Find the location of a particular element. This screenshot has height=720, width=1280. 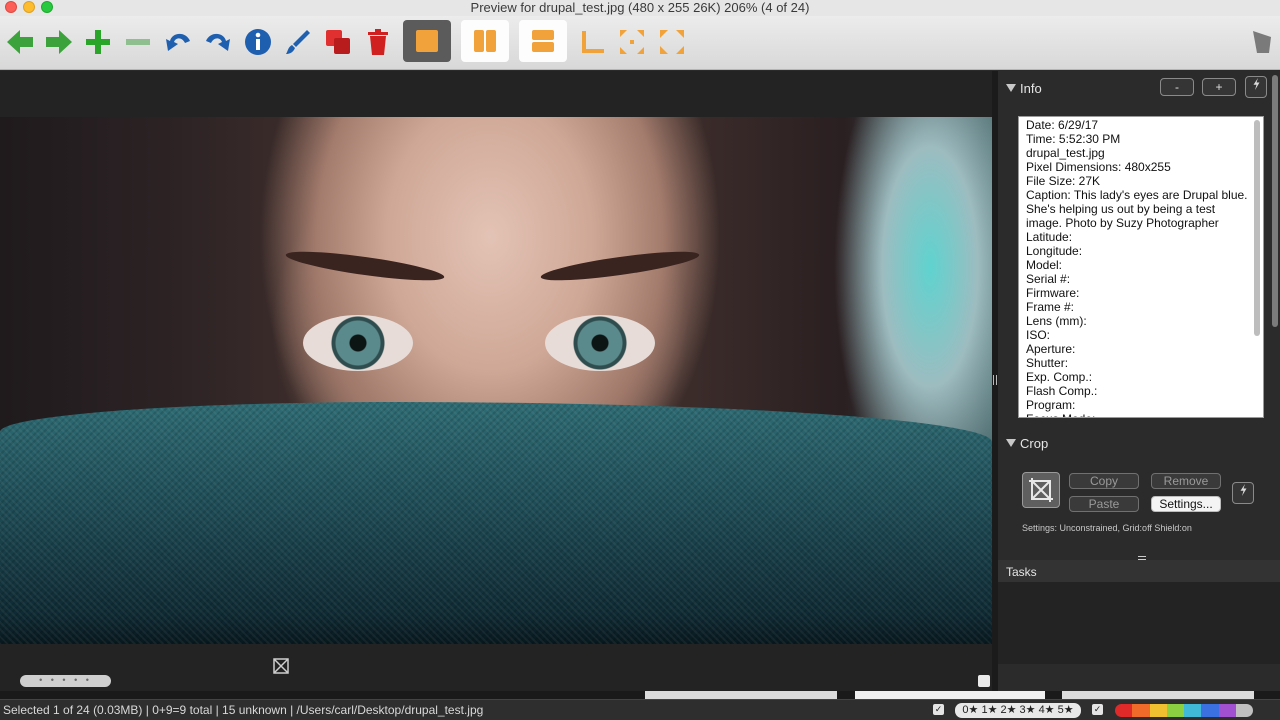

info-line: Longitude: is located at coordinates (1054, 251).